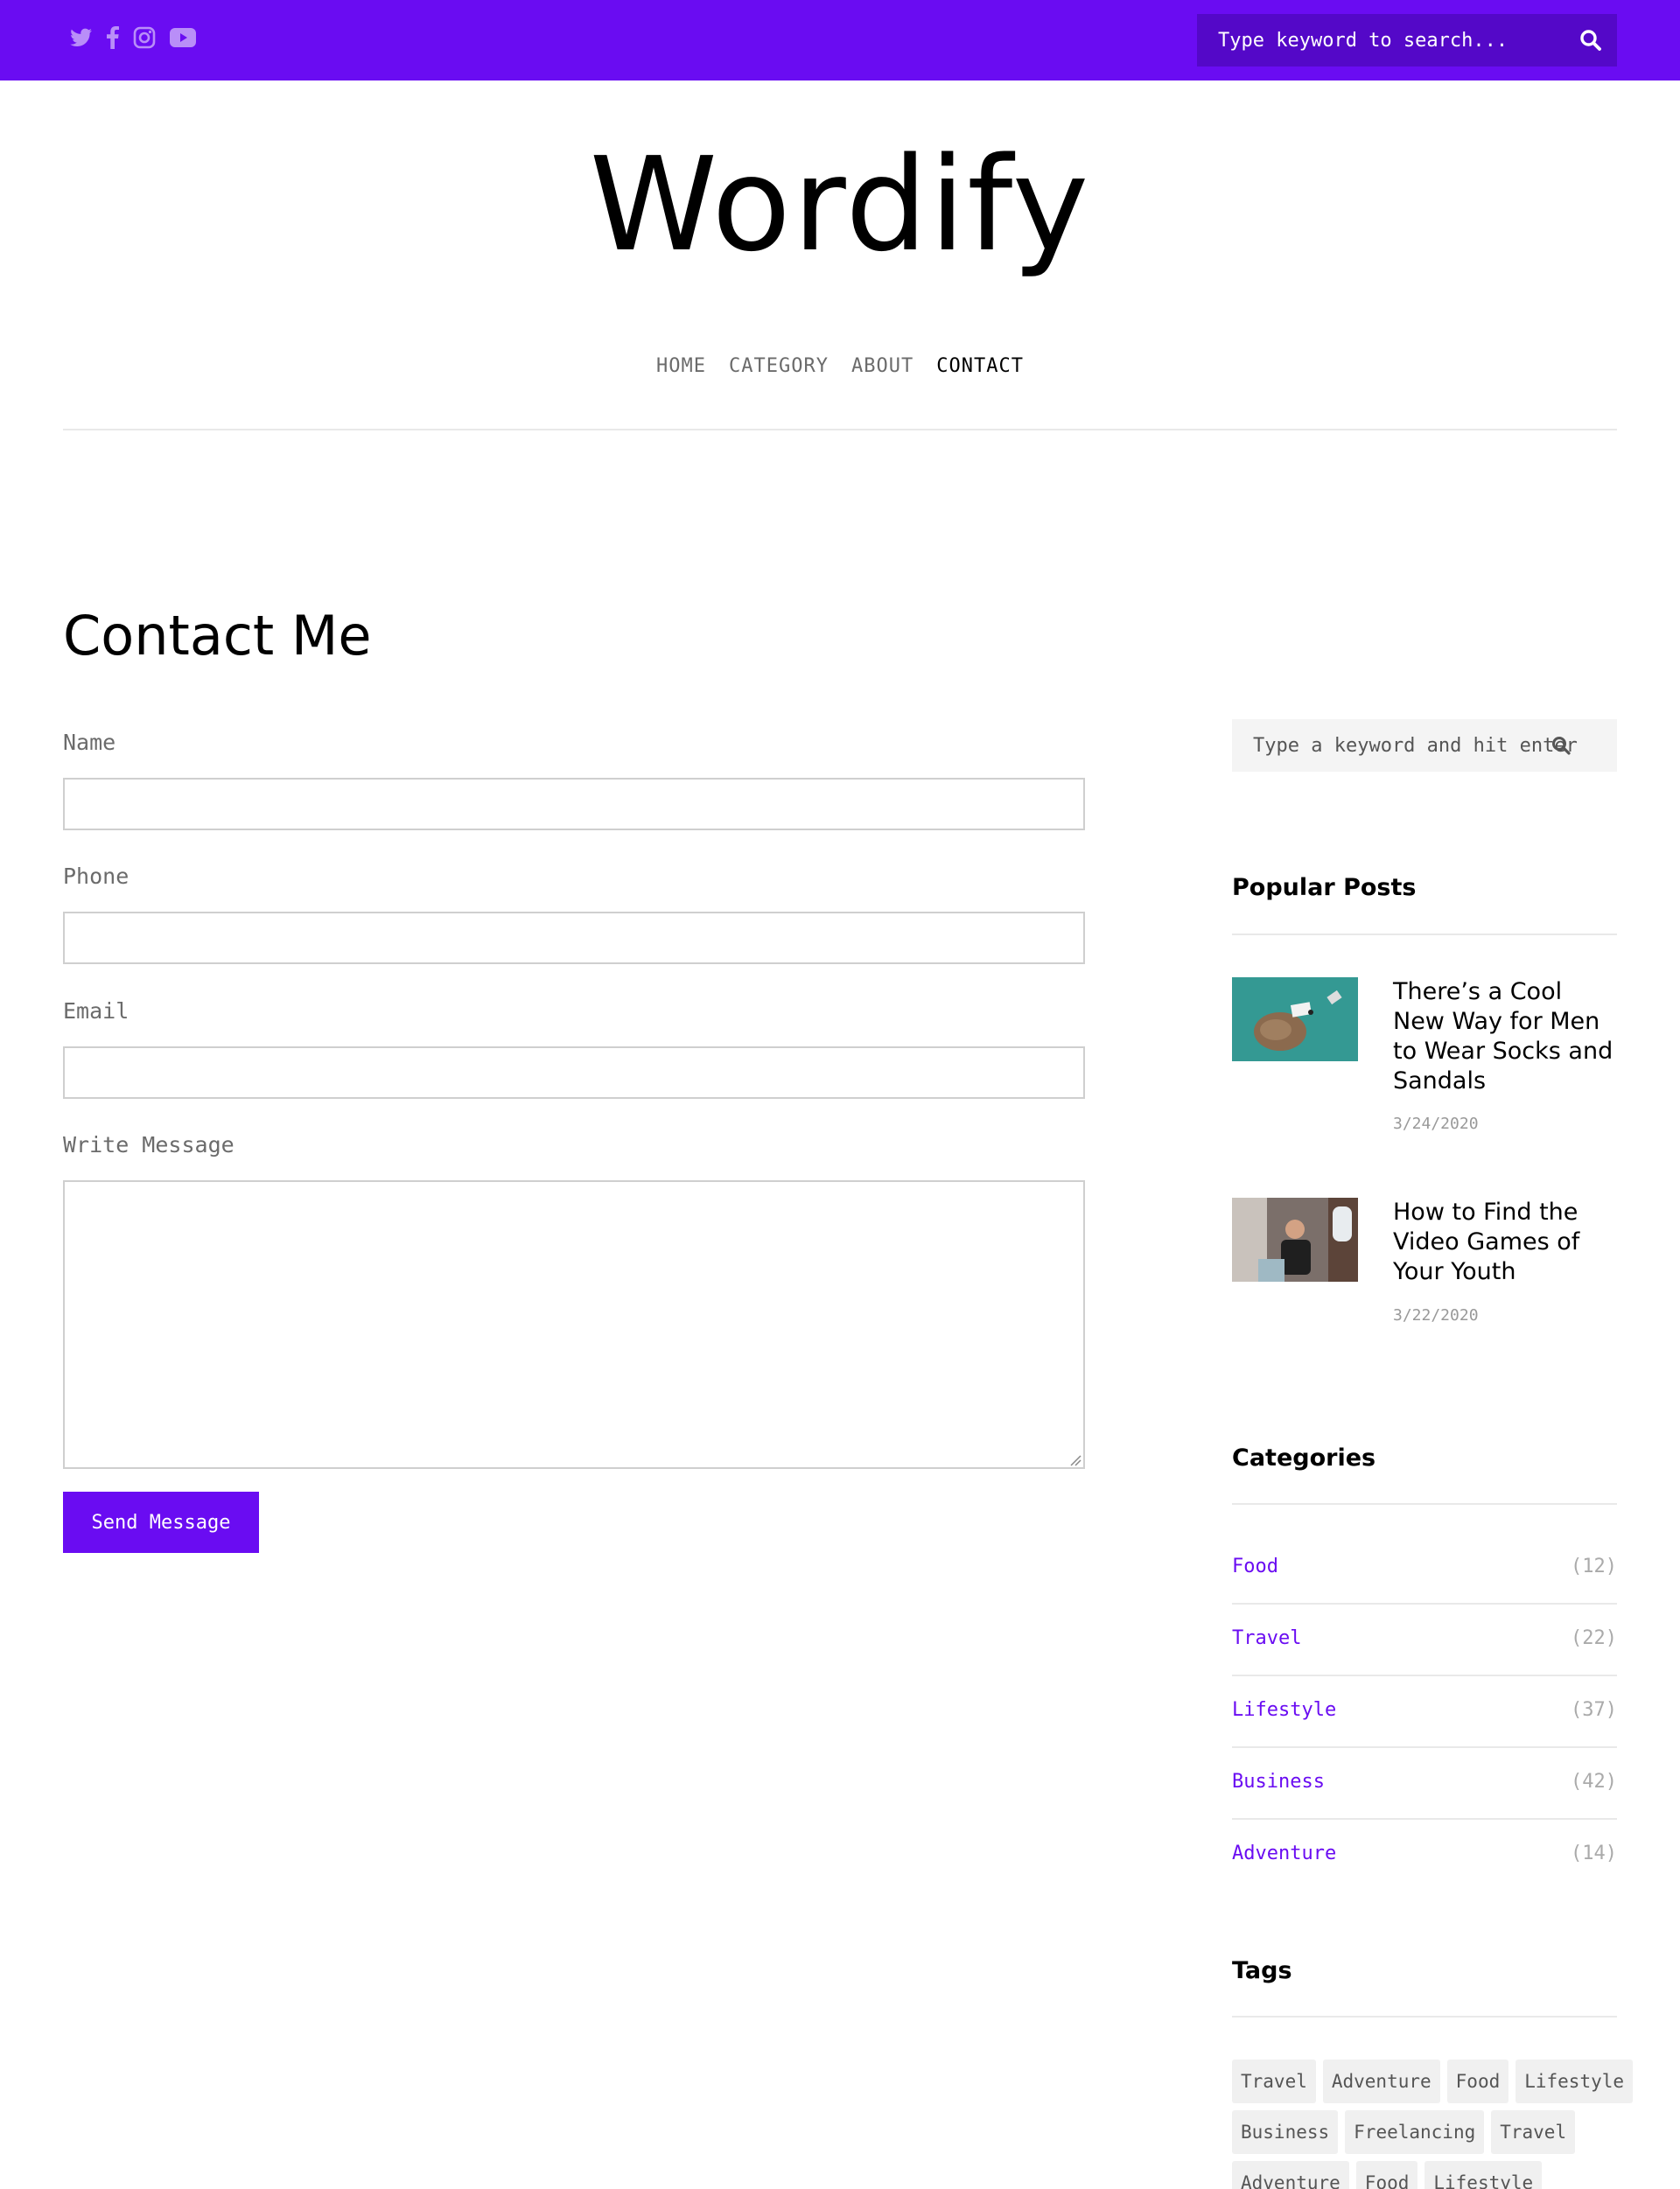  Describe the element at coordinates (1304, 1458) in the screenshot. I see `categories-title: Categories` at that location.